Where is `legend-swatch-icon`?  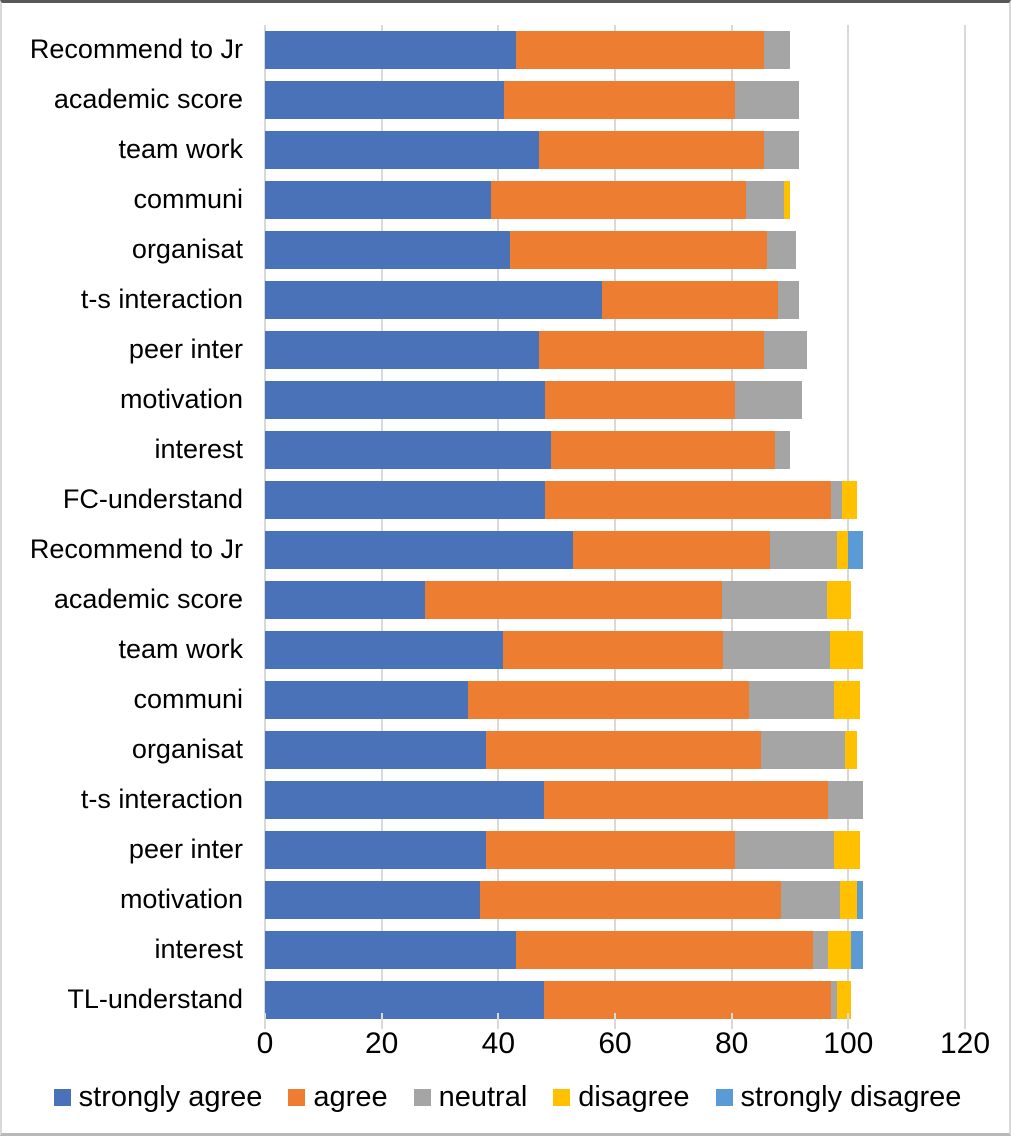 legend-swatch-icon is located at coordinates (422, 1097).